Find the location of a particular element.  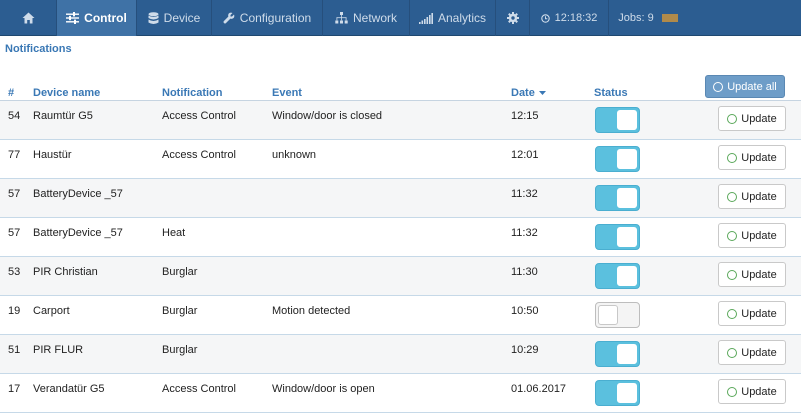

cell-date: 12:15 is located at coordinates (525, 116).